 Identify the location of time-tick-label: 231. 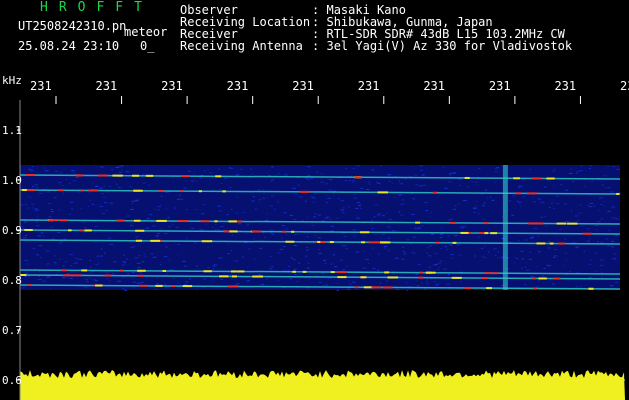
(434, 86).